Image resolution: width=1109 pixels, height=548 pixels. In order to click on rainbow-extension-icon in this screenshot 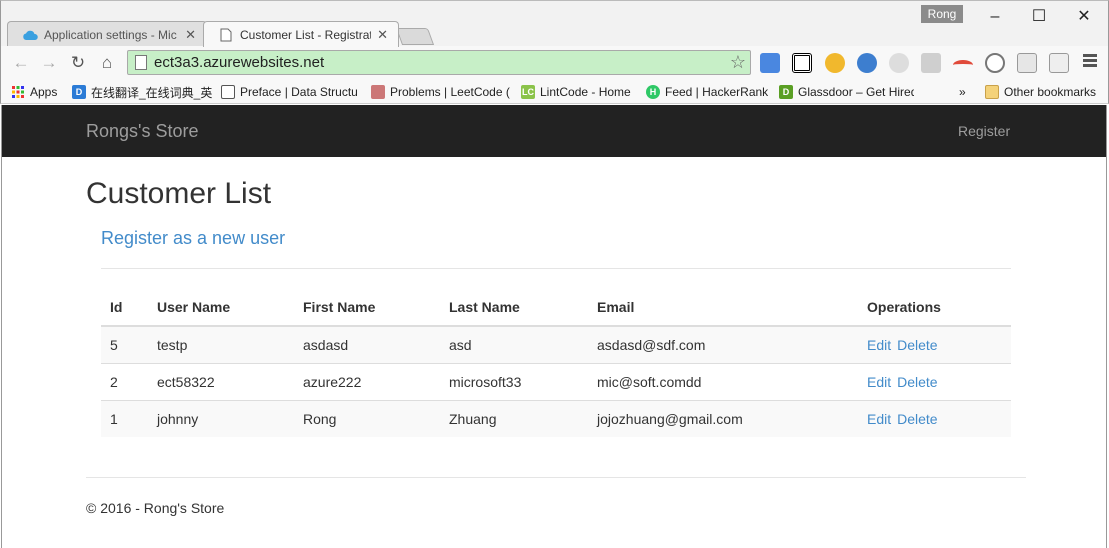, I will do `click(963, 65)`.